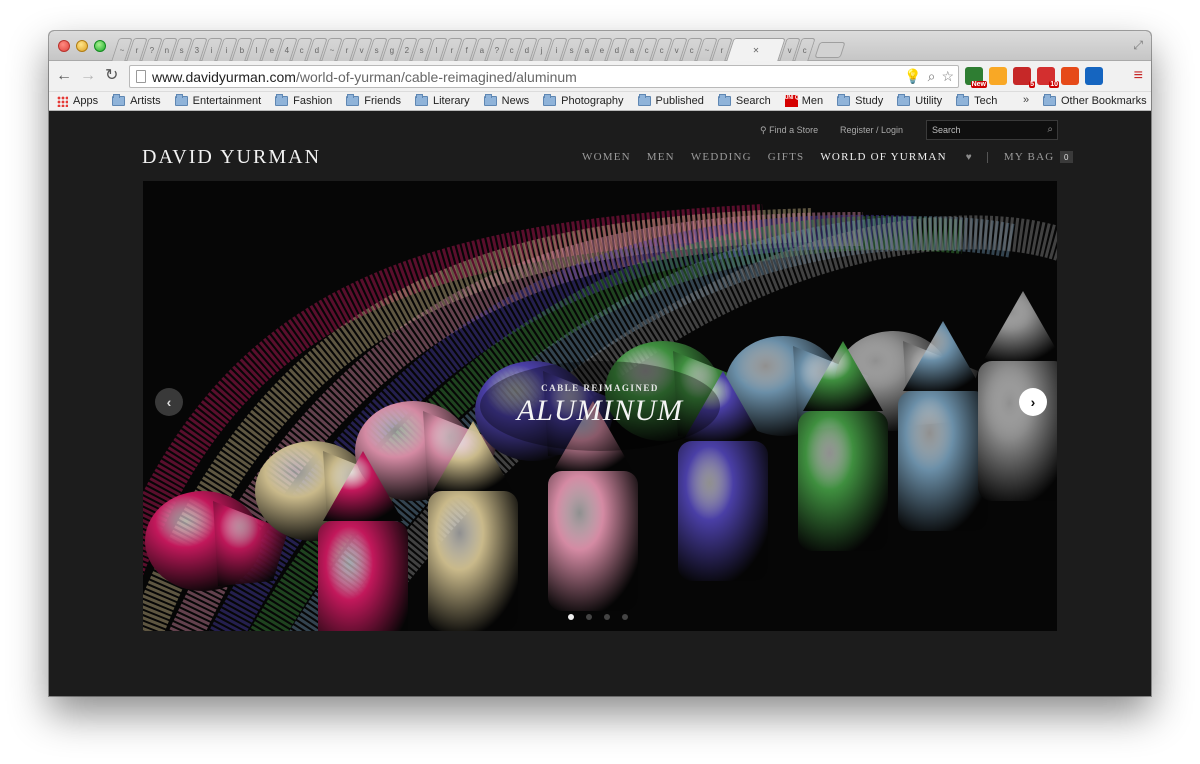 The image size is (1200, 764). Describe the element at coordinates (1048, 77) in the screenshot. I see `flipboard-extension-icon: 10` at that location.